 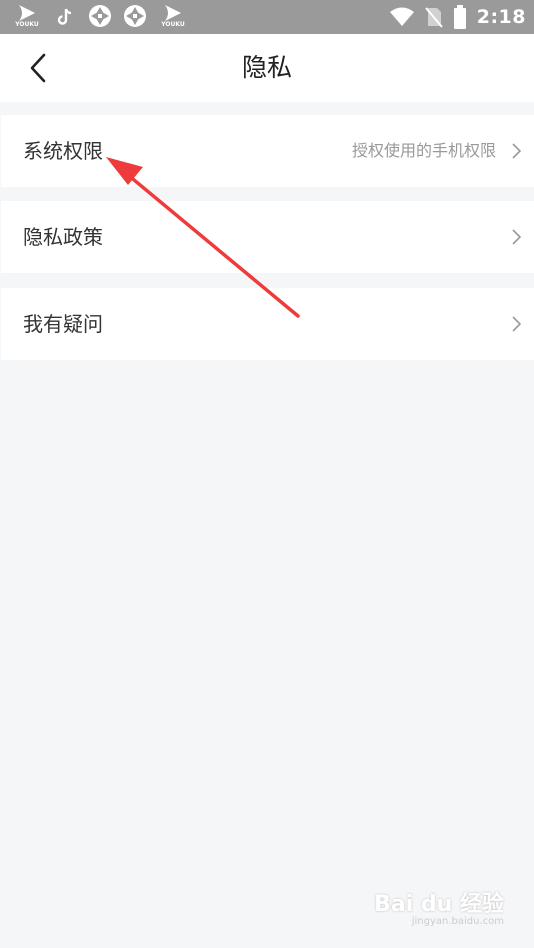 What do you see at coordinates (401, 16) in the screenshot?
I see `wifi-icon` at bounding box center [401, 16].